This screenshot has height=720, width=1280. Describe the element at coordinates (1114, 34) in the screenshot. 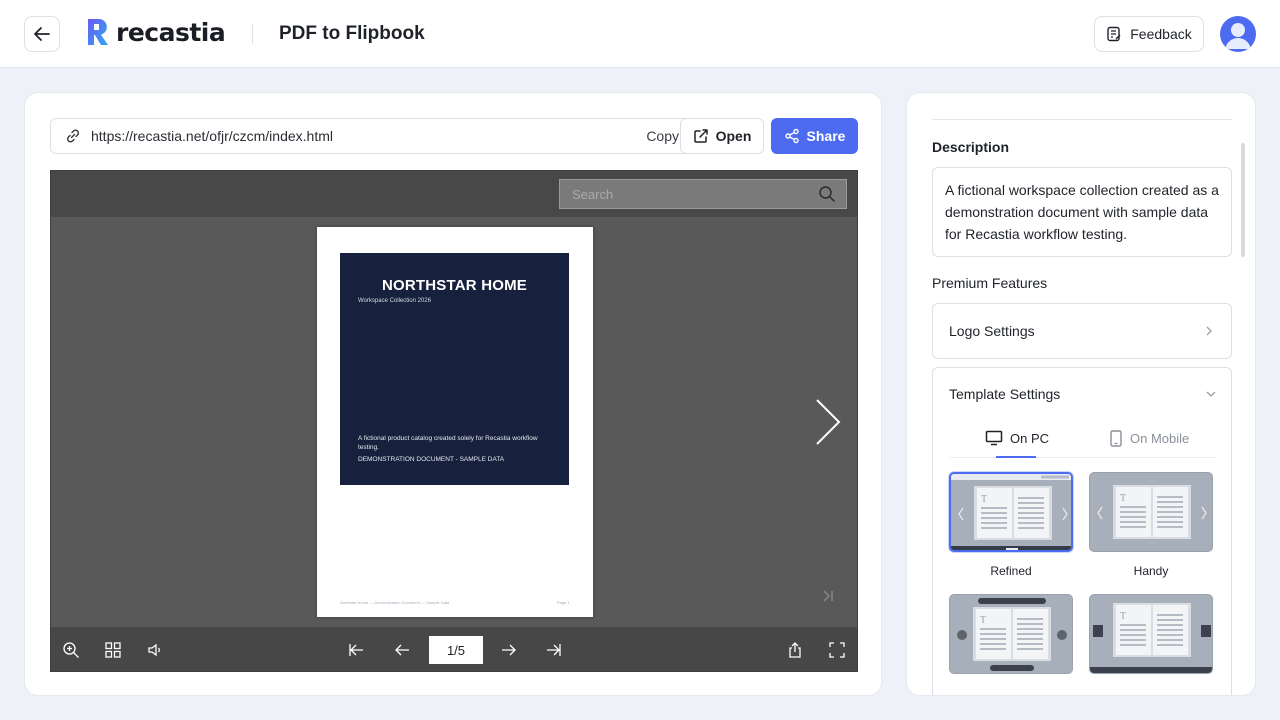

I see `feedback-icon` at that location.